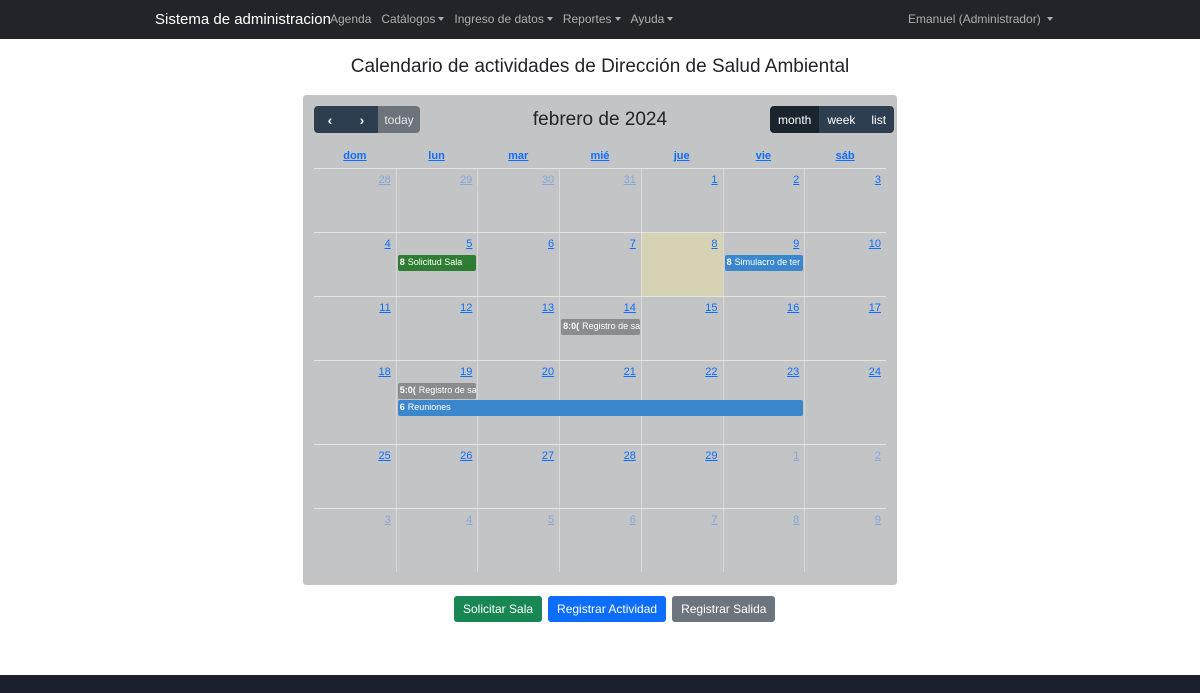 Image resolution: width=1200 pixels, height=693 pixels. Describe the element at coordinates (384, 308) in the screenshot. I see `day-number: 11` at that location.